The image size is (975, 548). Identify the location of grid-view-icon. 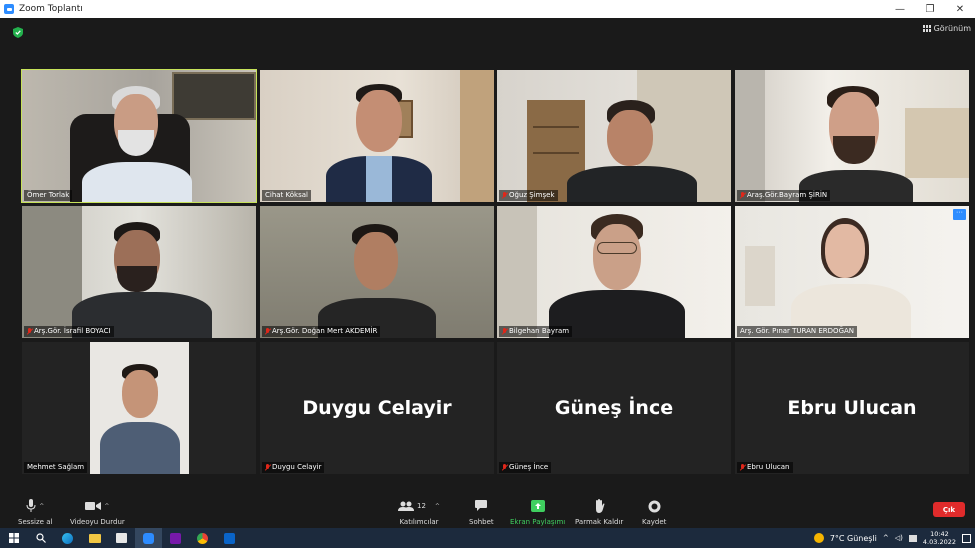
(926, 28).